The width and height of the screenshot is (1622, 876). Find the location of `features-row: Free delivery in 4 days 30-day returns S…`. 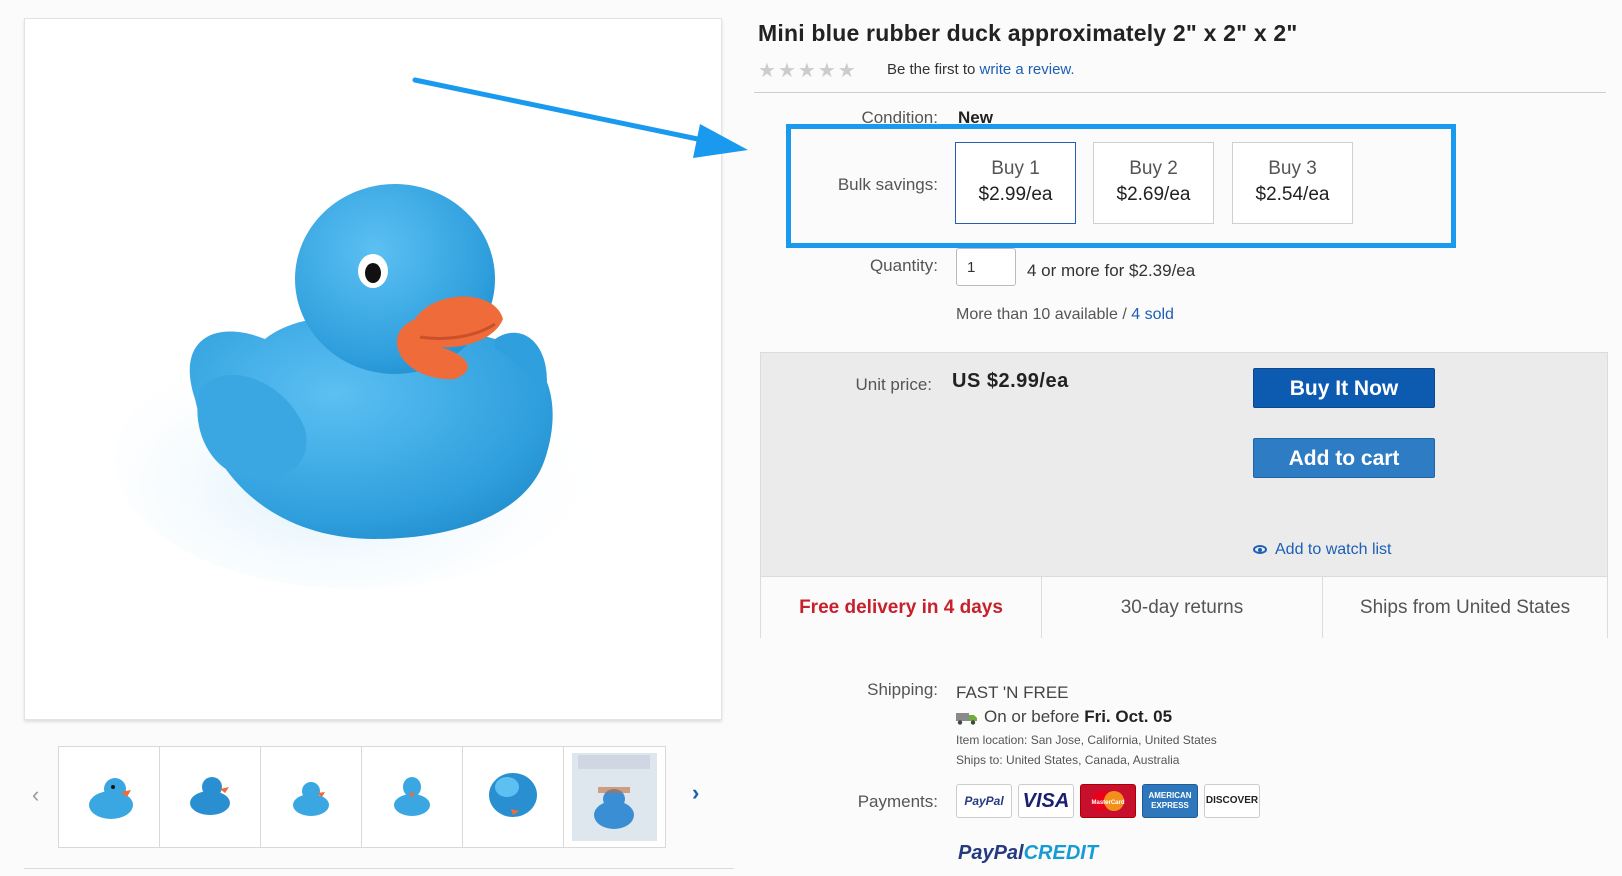

features-row: Free delivery in 4 days 30-day returns S… is located at coordinates (1184, 607).